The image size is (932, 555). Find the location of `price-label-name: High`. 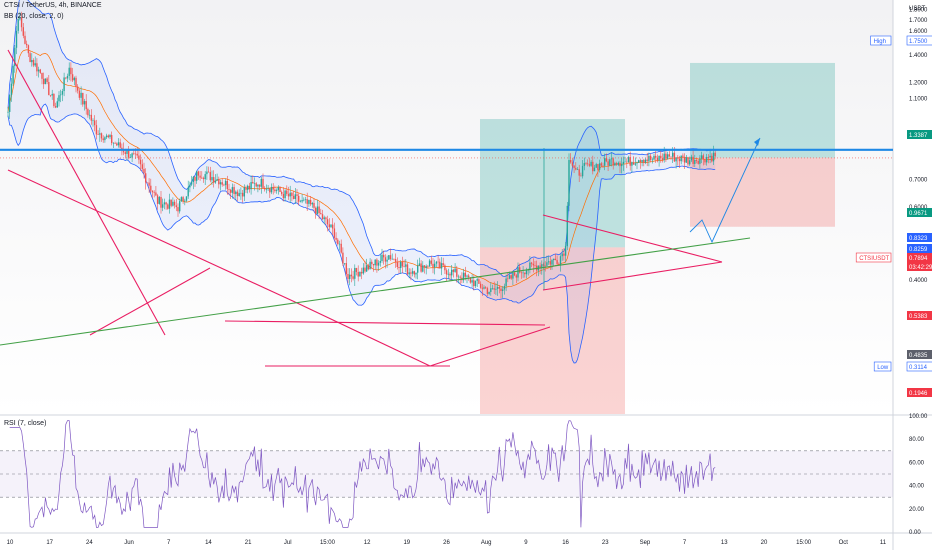

price-label-name: High is located at coordinates (880, 42).